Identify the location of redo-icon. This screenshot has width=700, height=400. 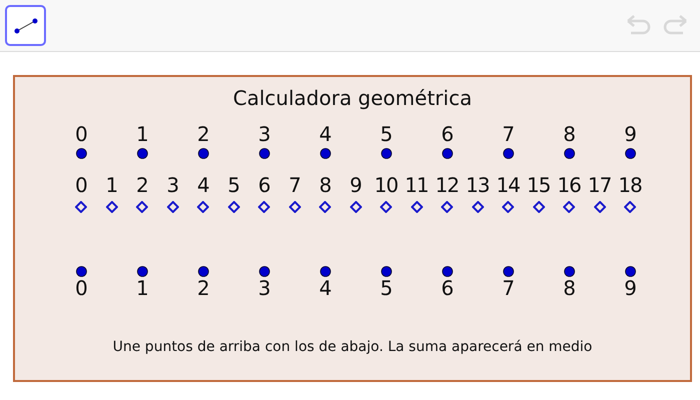
(675, 25).